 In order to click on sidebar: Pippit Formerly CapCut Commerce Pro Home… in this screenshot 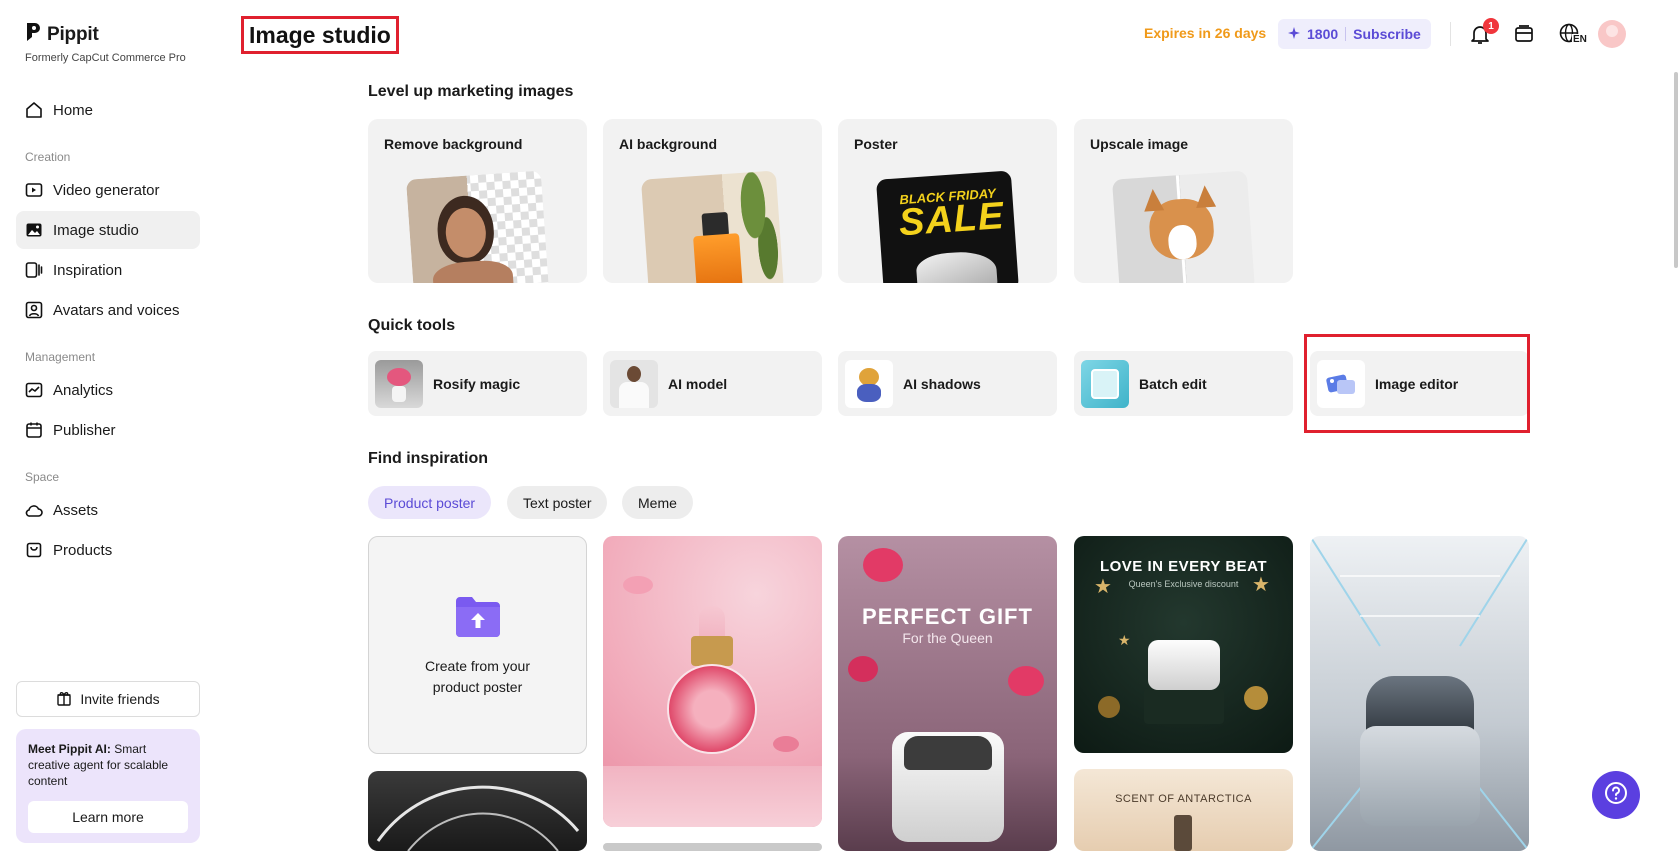, I will do `click(107, 425)`.